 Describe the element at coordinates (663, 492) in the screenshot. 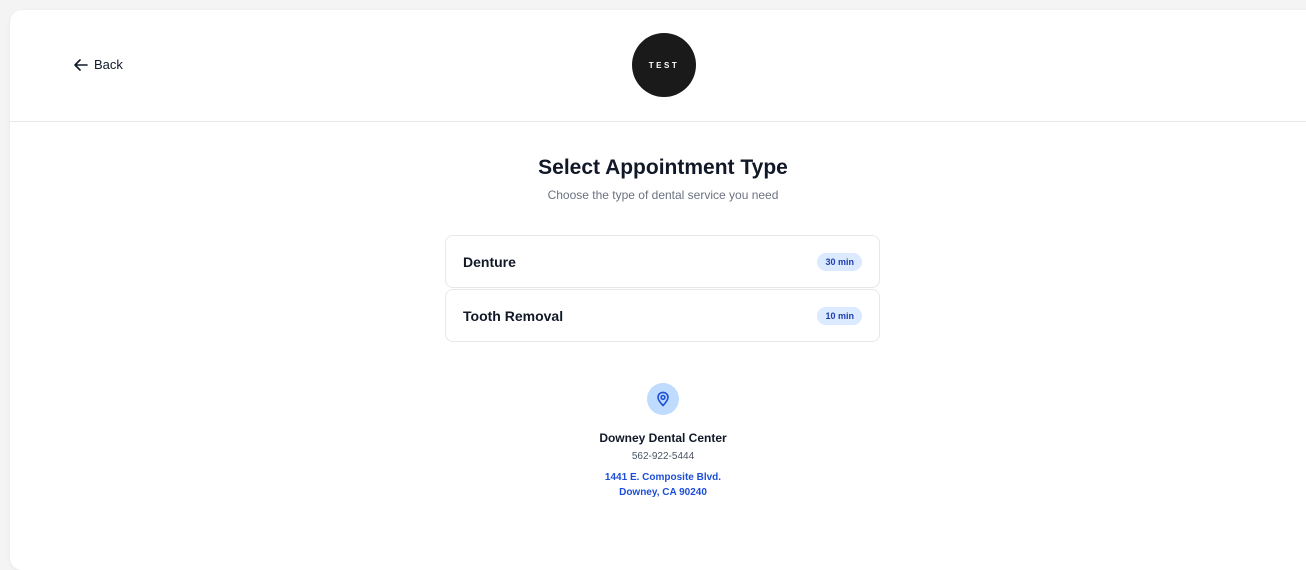

I see `address-line-2: Downey, CA 90240` at that location.